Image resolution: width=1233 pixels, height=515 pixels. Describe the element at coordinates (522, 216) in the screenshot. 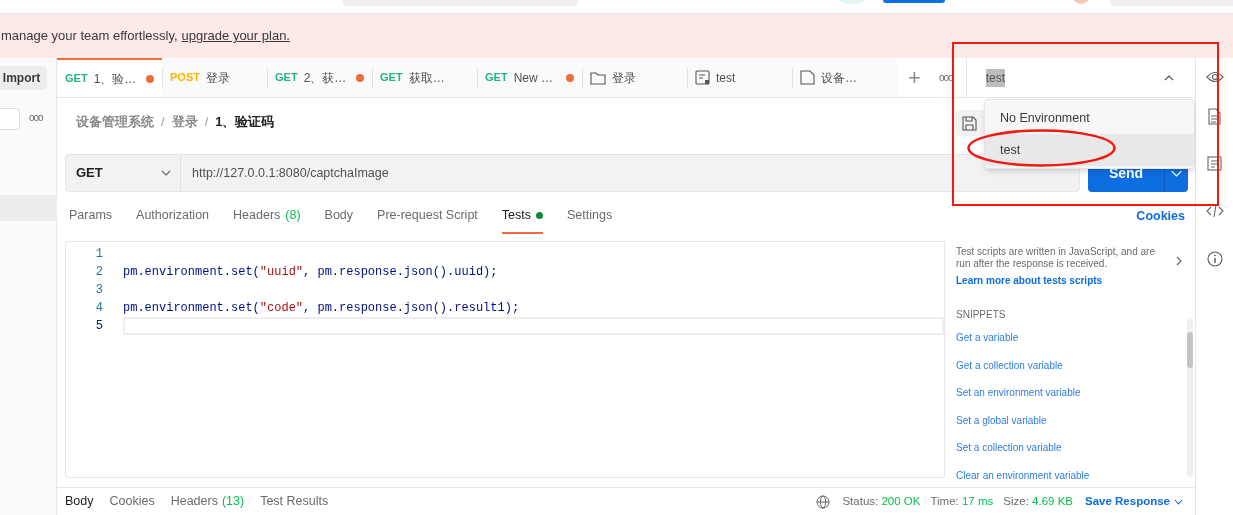

I see `request-option-tab: Tests` at that location.